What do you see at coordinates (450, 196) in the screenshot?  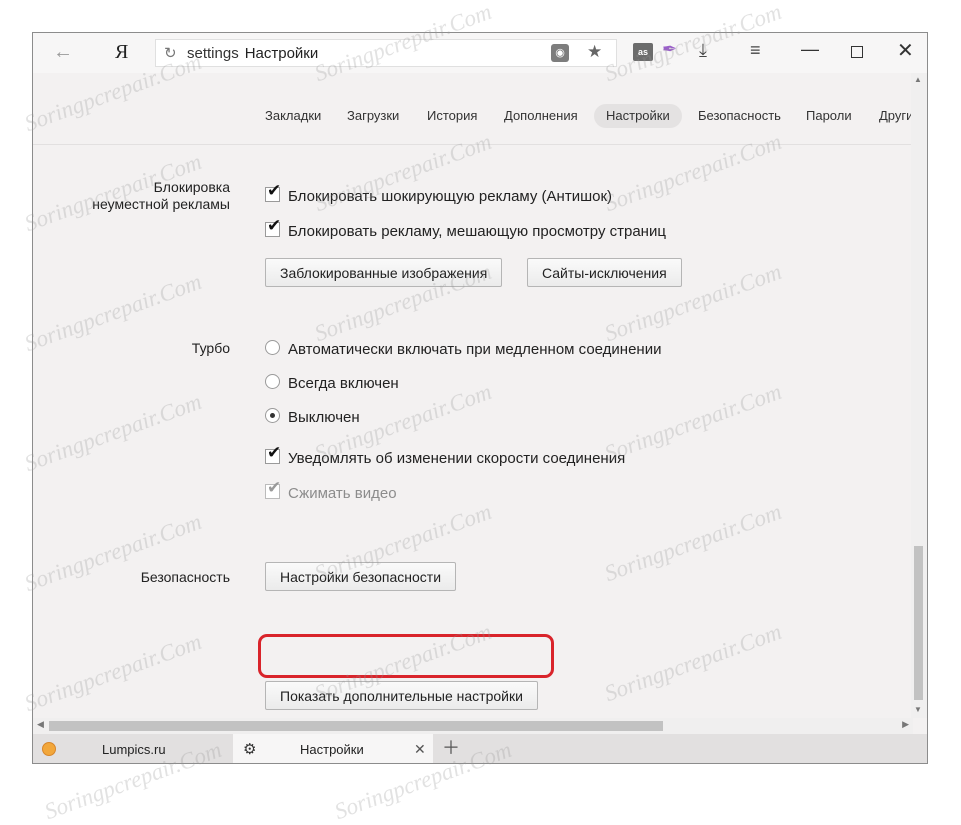 I see `antishock-label: Блокировать шокирующую рекламу (Антишок)` at bounding box center [450, 196].